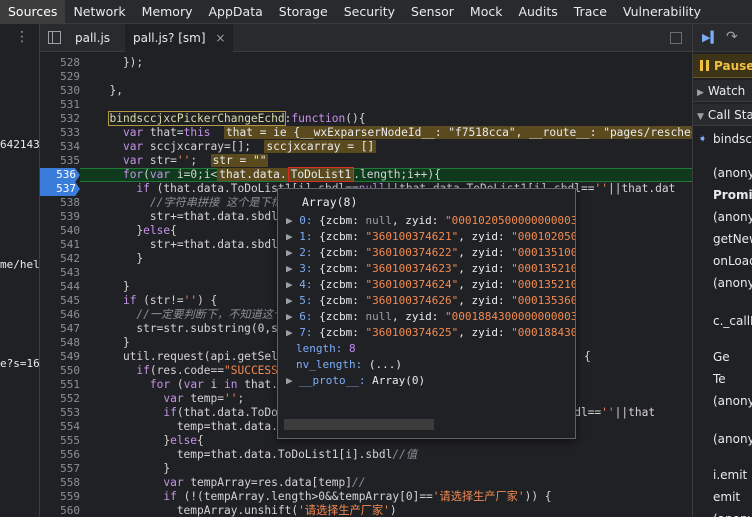 The height and width of the screenshot is (517, 752). Describe the element at coordinates (303, 12) in the screenshot. I see `tab-storage: Storage` at that location.